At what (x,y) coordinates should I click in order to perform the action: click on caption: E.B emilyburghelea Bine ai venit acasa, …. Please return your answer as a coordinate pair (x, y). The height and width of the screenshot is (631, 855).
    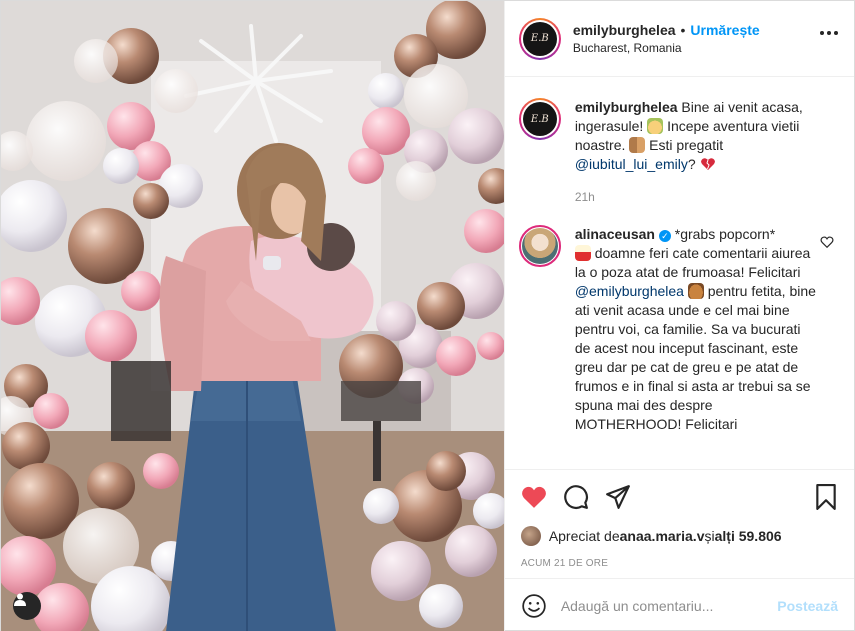
    Looking at the image, I should click on (679, 152).